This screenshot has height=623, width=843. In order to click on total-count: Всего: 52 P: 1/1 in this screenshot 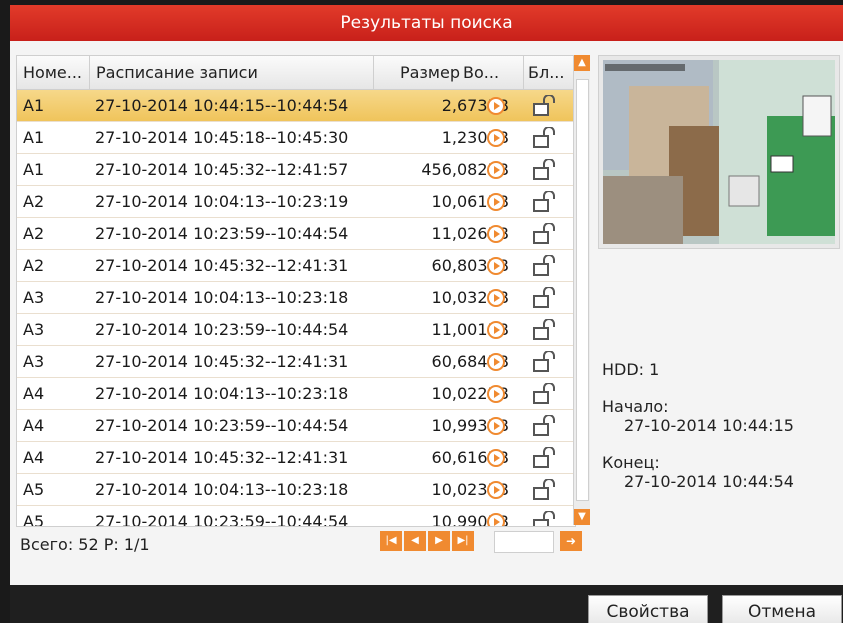, I will do `click(85, 544)`.